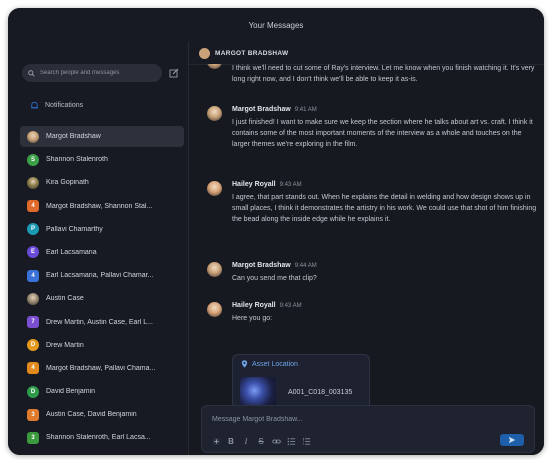 The height and width of the screenshot is (460, 549). I want to click on compose-button, so click(174, 73).